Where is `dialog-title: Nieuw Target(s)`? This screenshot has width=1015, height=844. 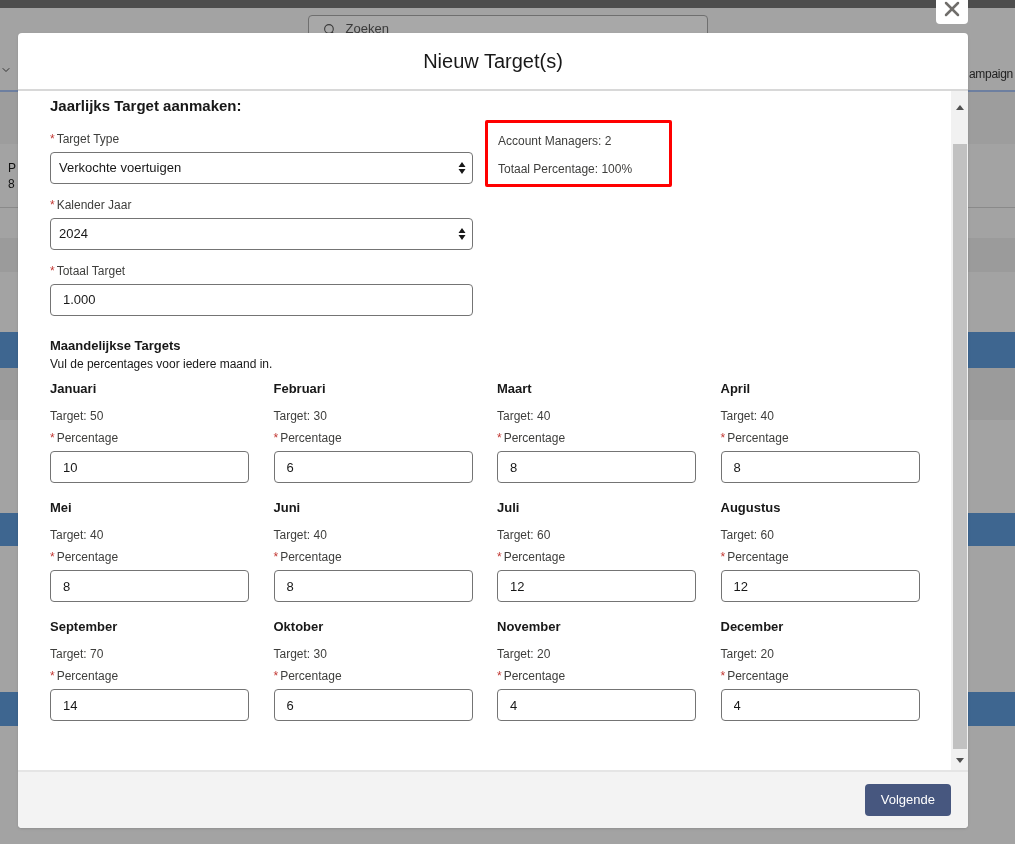 dialog-title: Nieuw Target(s) is located at coordinates (493, 61).